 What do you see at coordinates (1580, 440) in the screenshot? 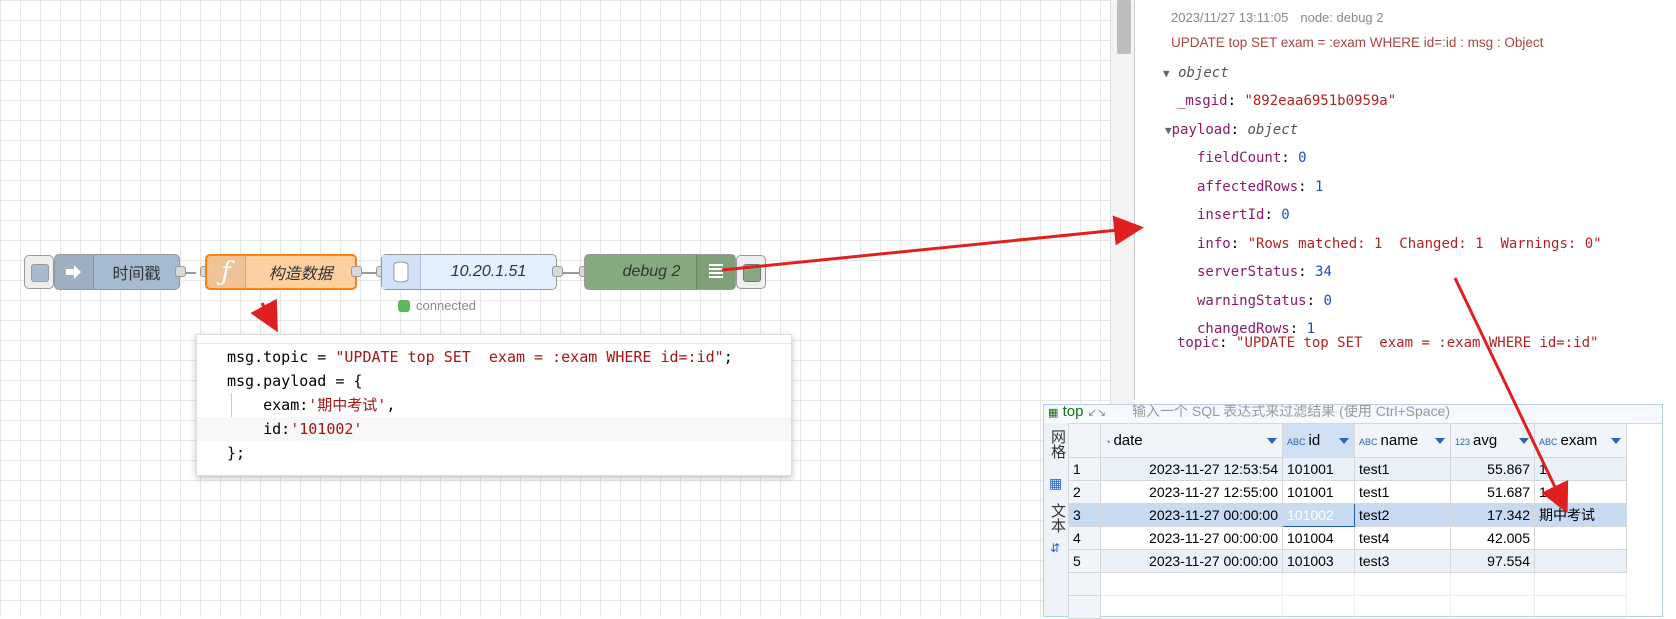
I see `column-header-exam: ABC exam` at bounding box center [1580, 440].